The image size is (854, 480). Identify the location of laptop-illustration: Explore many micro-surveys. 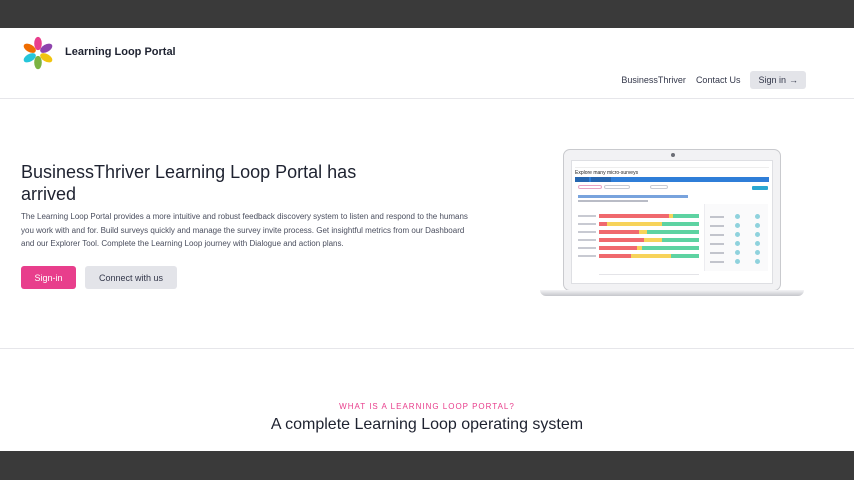
(672, 224).